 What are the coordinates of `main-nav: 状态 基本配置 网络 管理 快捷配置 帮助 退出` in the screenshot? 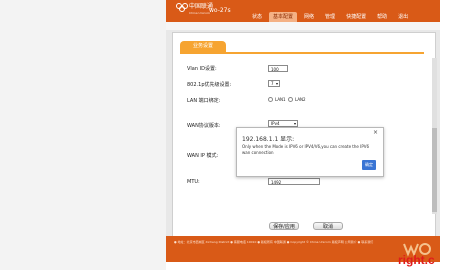 It's located at (331, 17).